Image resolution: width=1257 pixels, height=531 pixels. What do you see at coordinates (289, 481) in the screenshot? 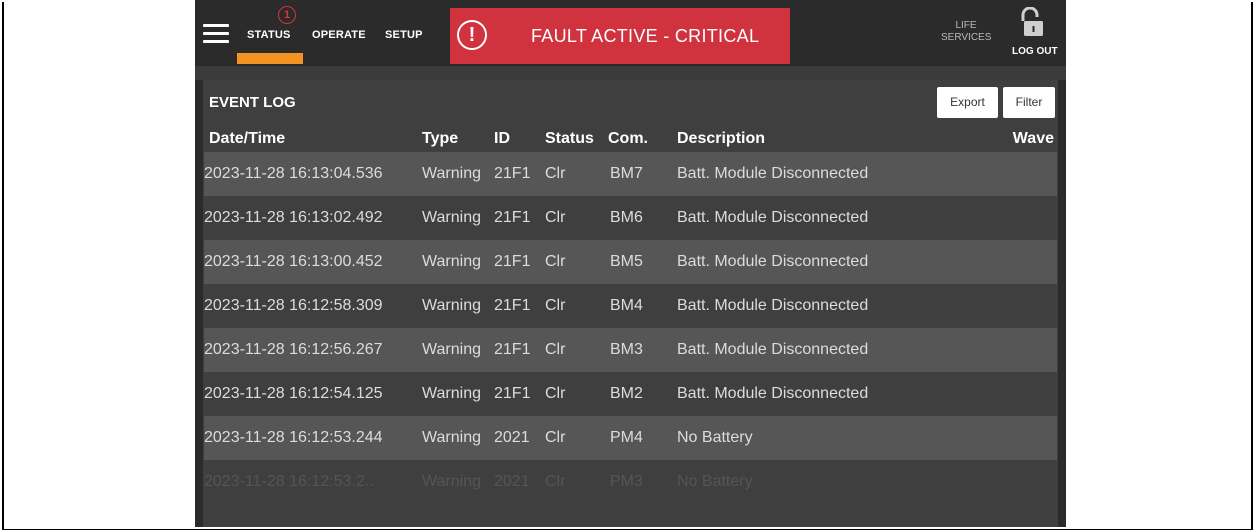
I see `cell-datetime: 2023-11-28 16:12:53.2..` at bounding box center [289, 481].